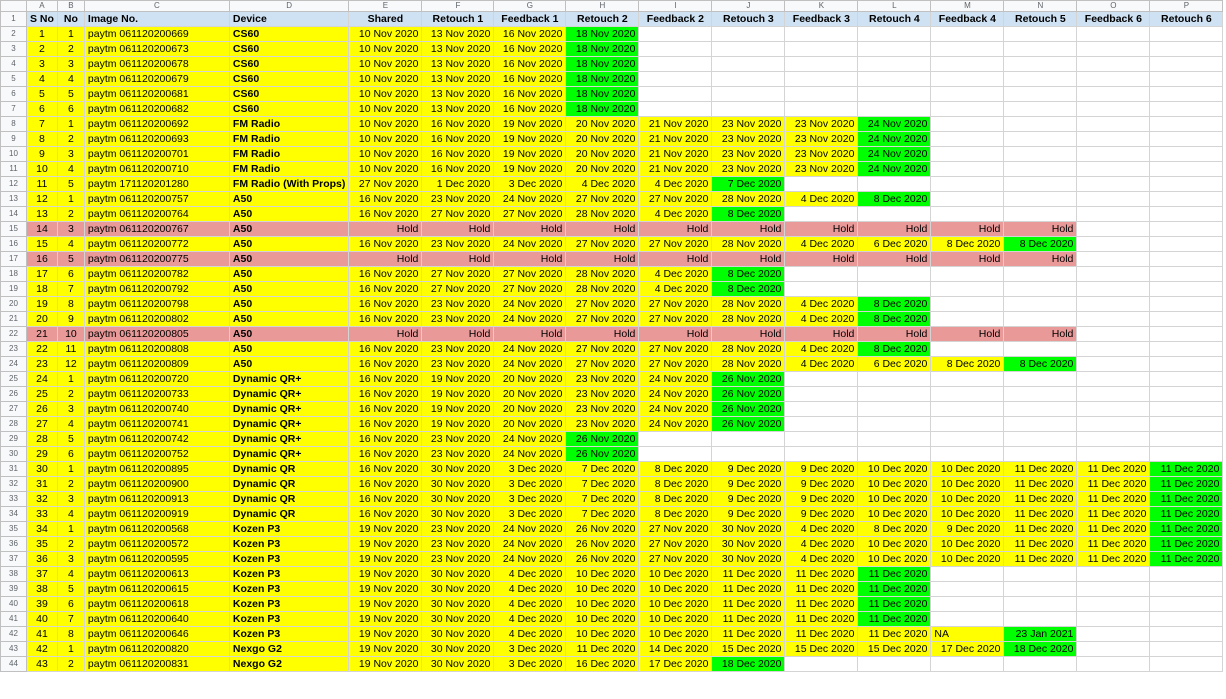 The width and height of the screenshot is (1226, 699). Describe the element at coordinates (70, 289) in the screenshot. I see `no-cell: 7` at that location.